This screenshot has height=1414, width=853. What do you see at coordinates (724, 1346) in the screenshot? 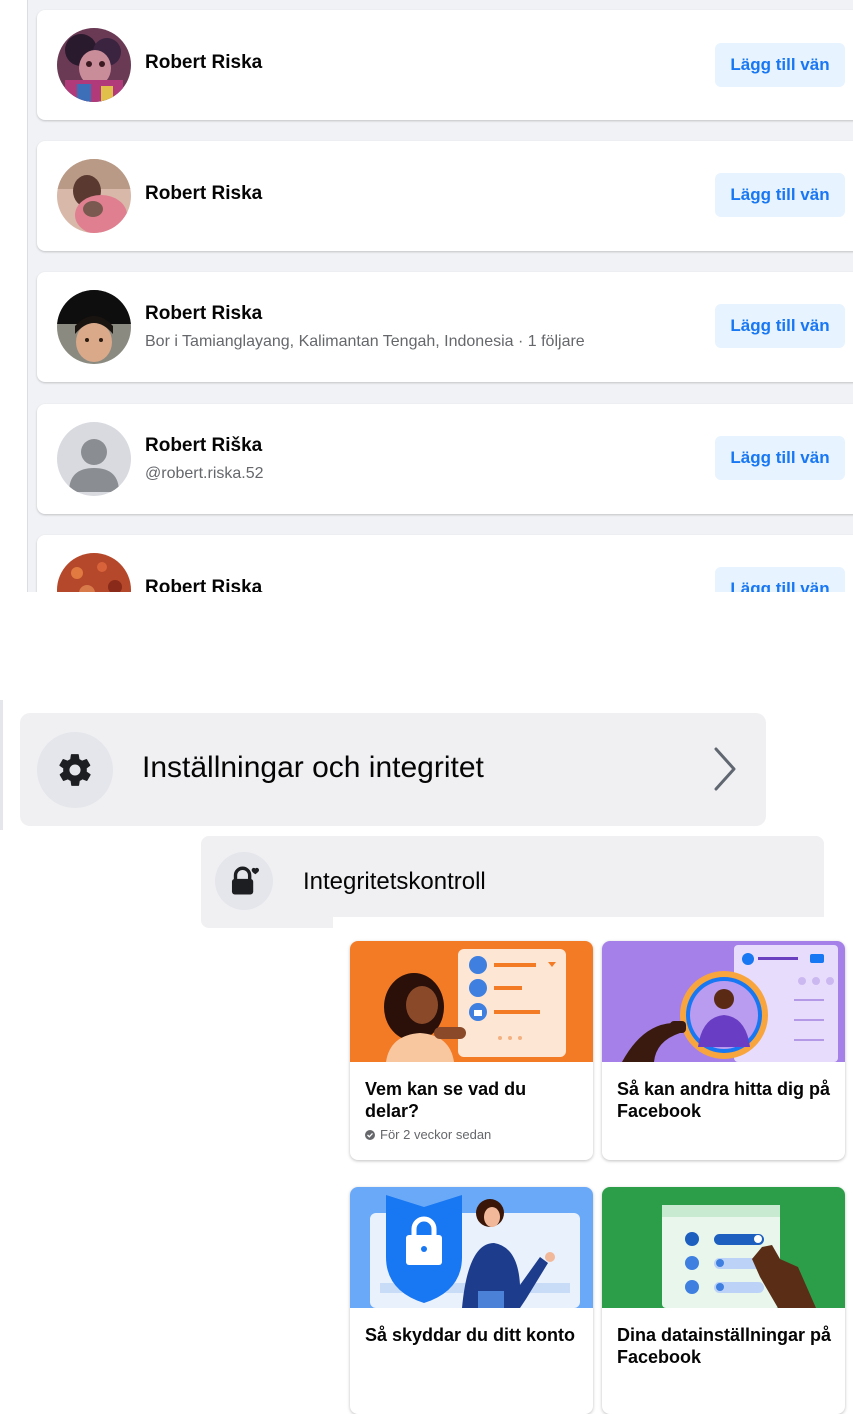
I see `card-title: Dina datainställningar på Facebook` at bounding box center [724, 1346].